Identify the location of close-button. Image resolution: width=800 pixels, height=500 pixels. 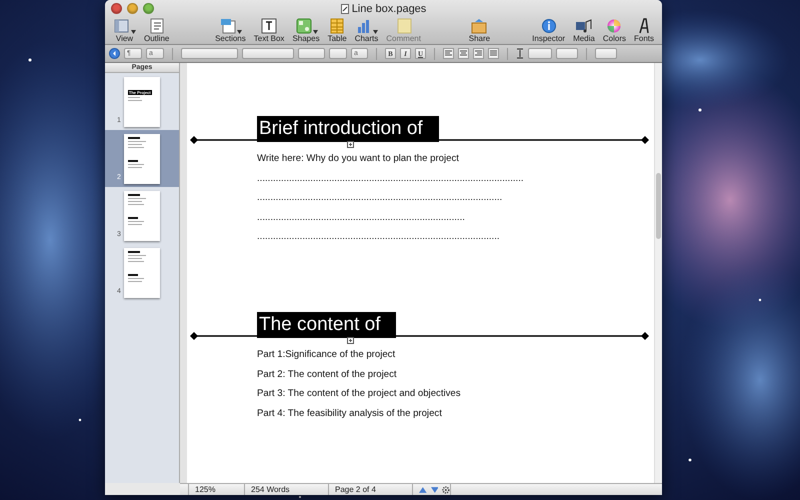
(116, 8).